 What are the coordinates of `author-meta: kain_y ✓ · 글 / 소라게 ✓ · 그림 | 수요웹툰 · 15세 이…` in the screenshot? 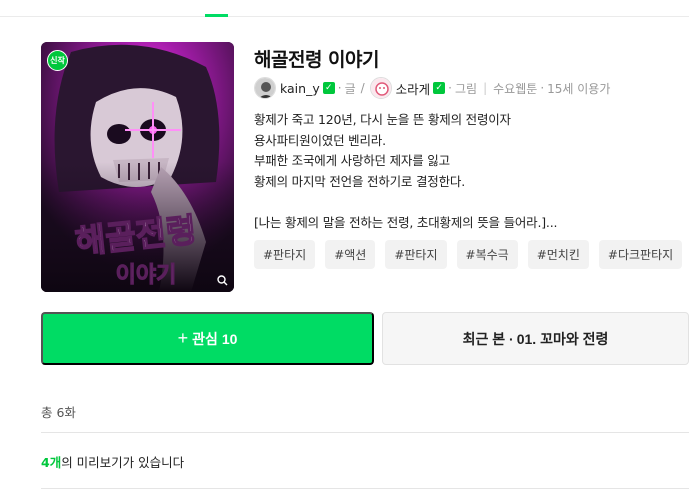 It's located at (432, 88).